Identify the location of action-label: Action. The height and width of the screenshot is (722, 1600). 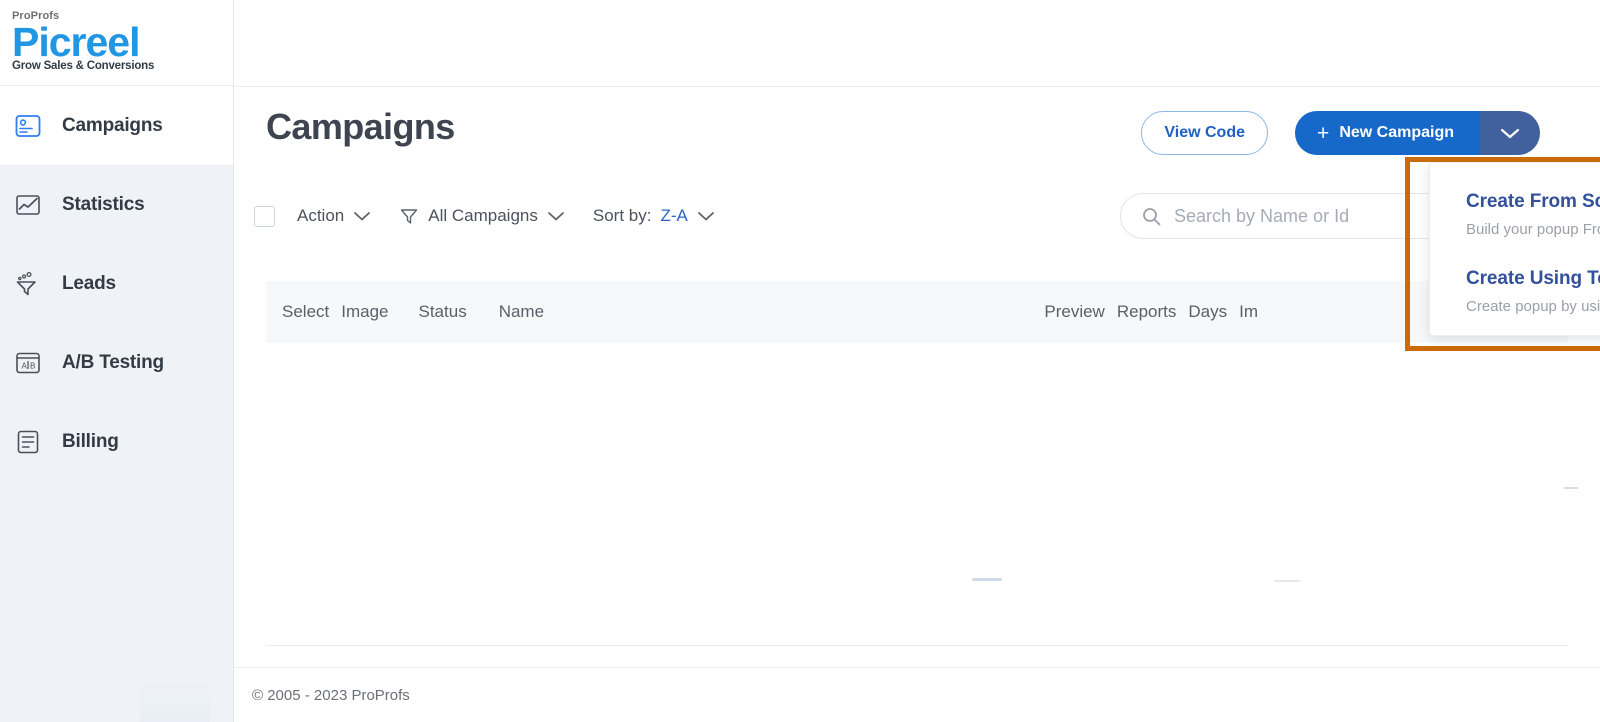
(321, 215).